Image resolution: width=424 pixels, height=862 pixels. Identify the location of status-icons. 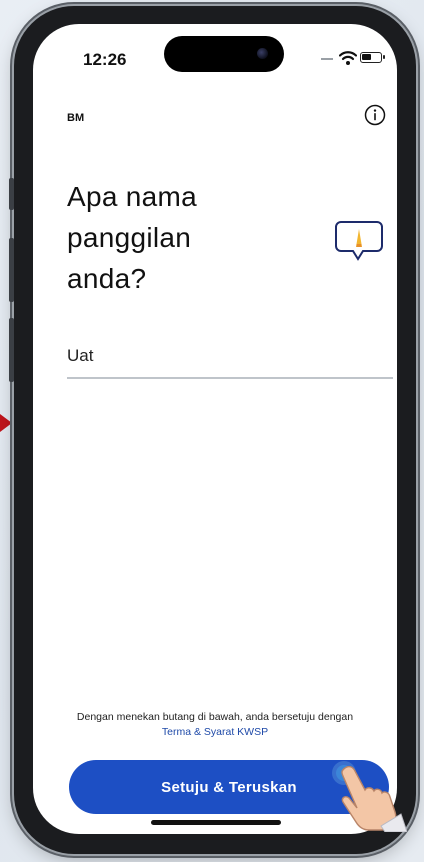
(349, 58).